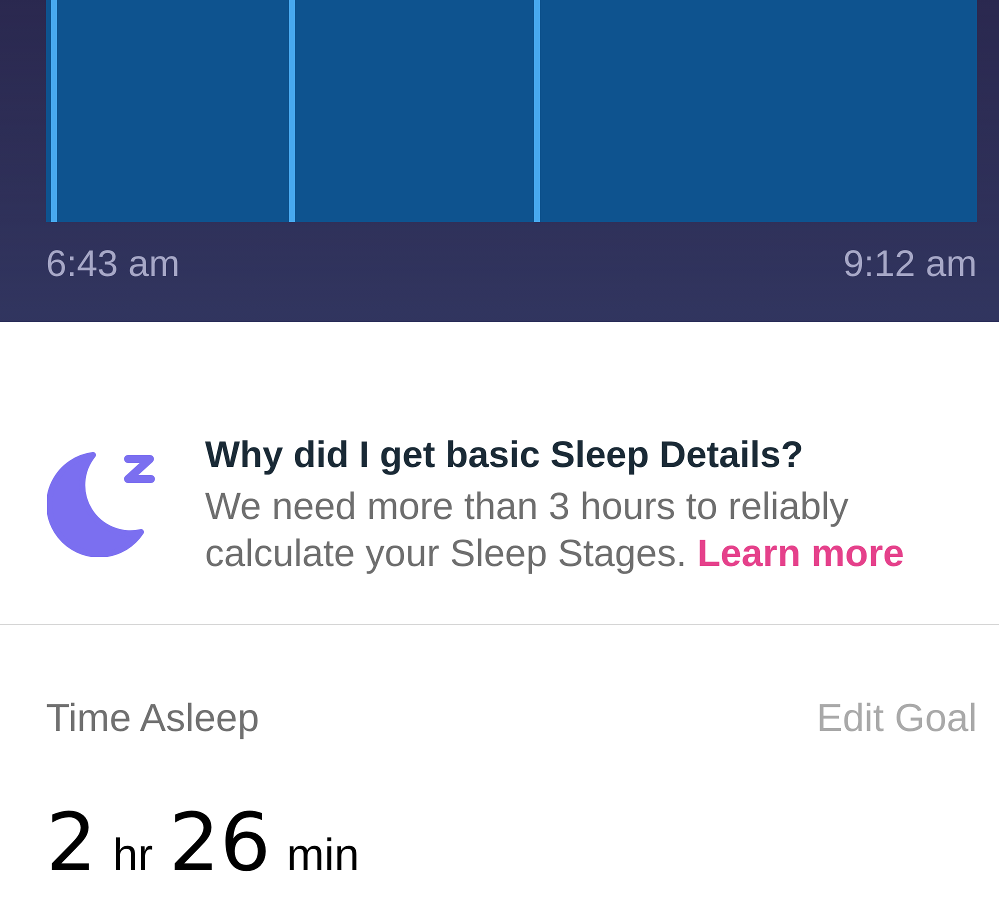  I want to click on minutes-unit: min, so click(323, 855).